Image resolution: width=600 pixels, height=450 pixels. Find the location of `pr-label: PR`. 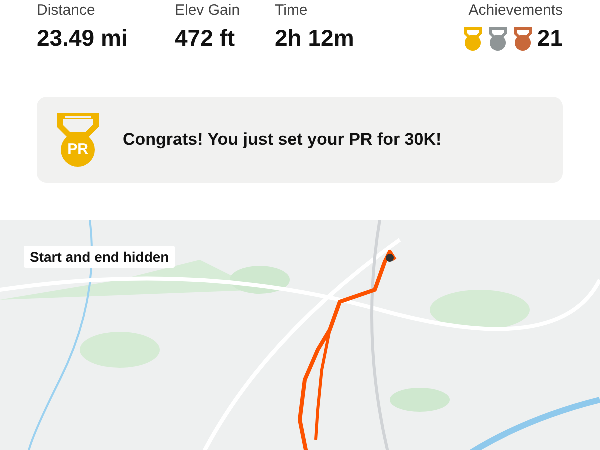

pr-label: PR is located at coordinates (78, 149).